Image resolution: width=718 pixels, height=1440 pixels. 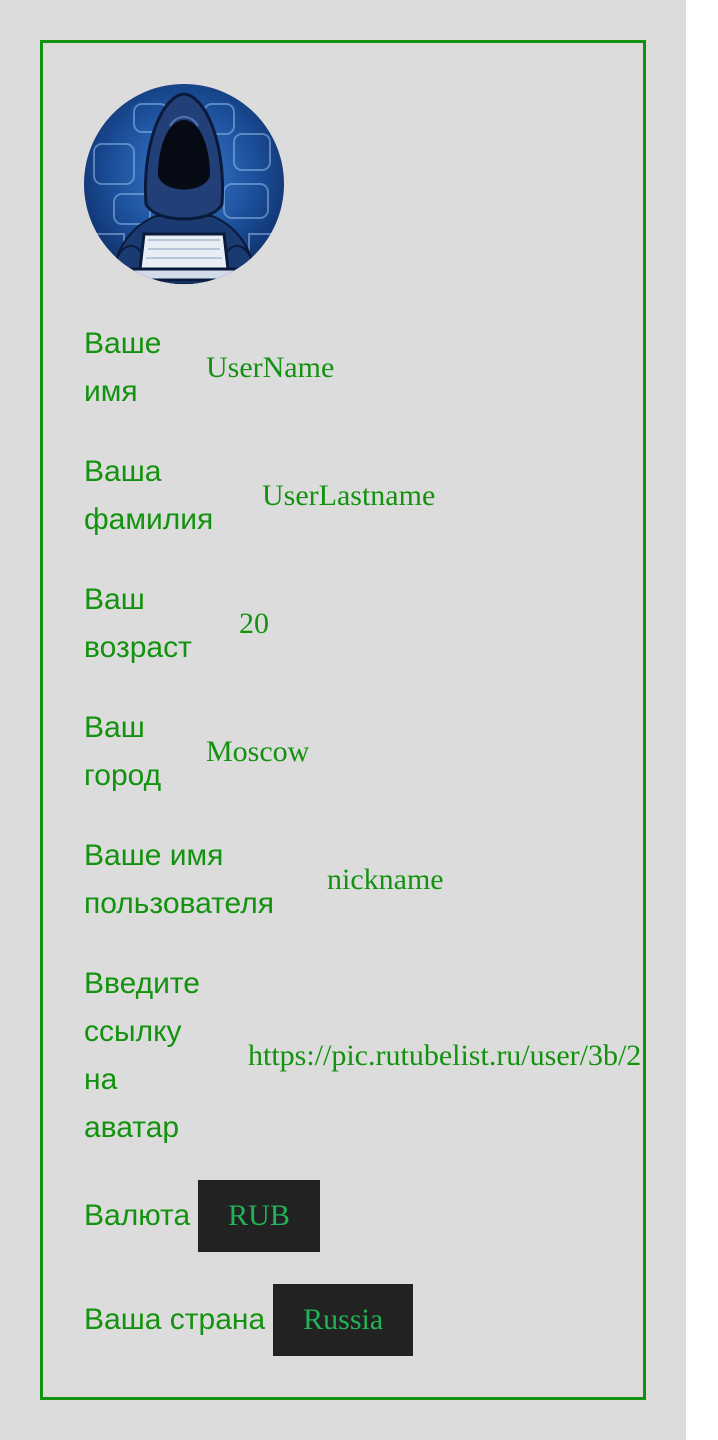 What do you see at coordinates (254, 624) in the screenshot?
I see `age-value: 20` at bounding box center [254, 624].